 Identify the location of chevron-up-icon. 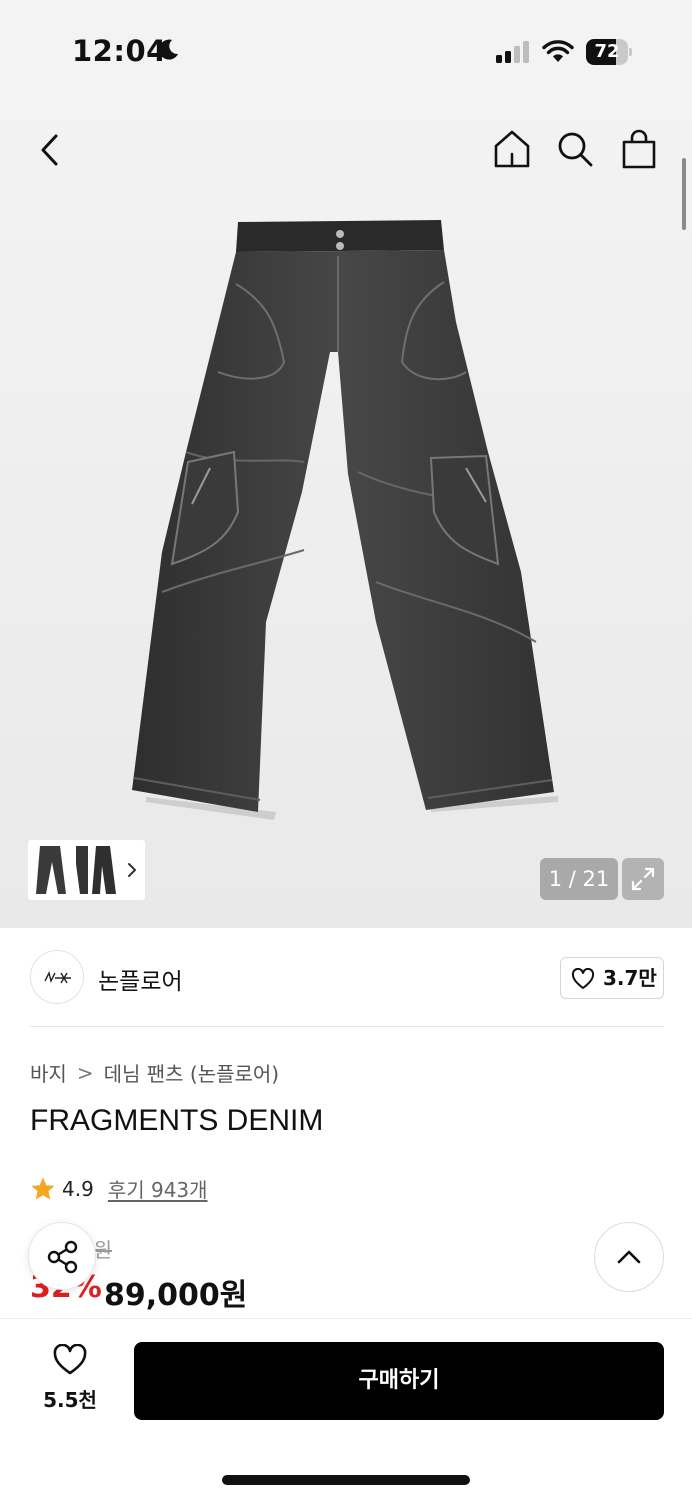
(629, 1257).